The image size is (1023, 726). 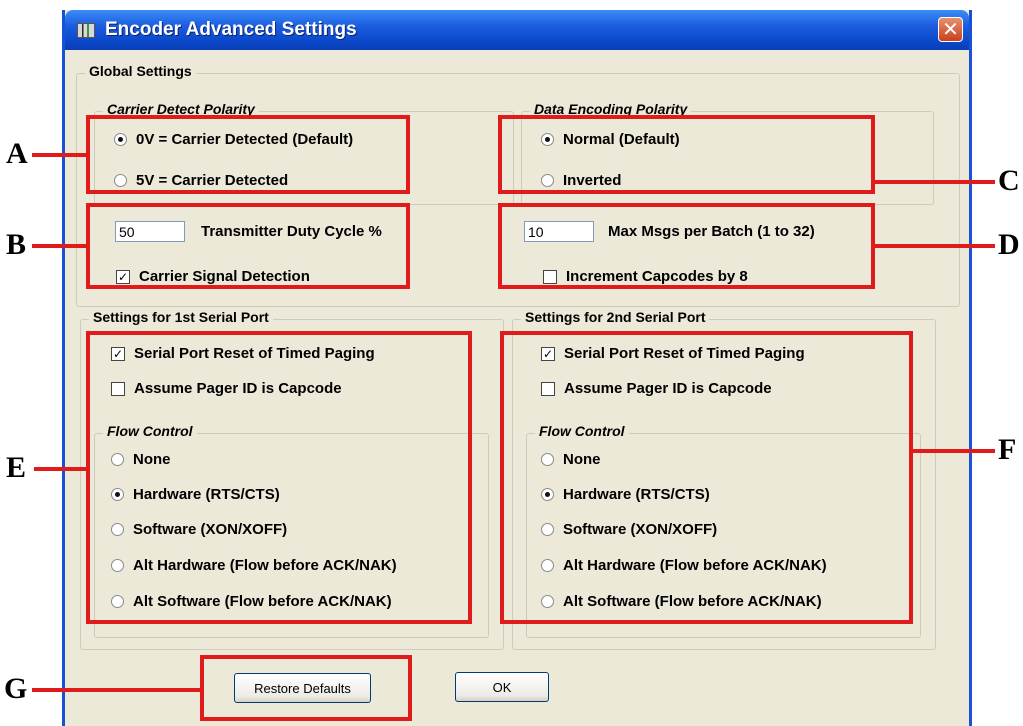 What do you see at coordinates (291, 231) in the screenshot?
I see `duty-cycle-label: Transmitter Duty Cycle %` at bounding box center [291, 231].